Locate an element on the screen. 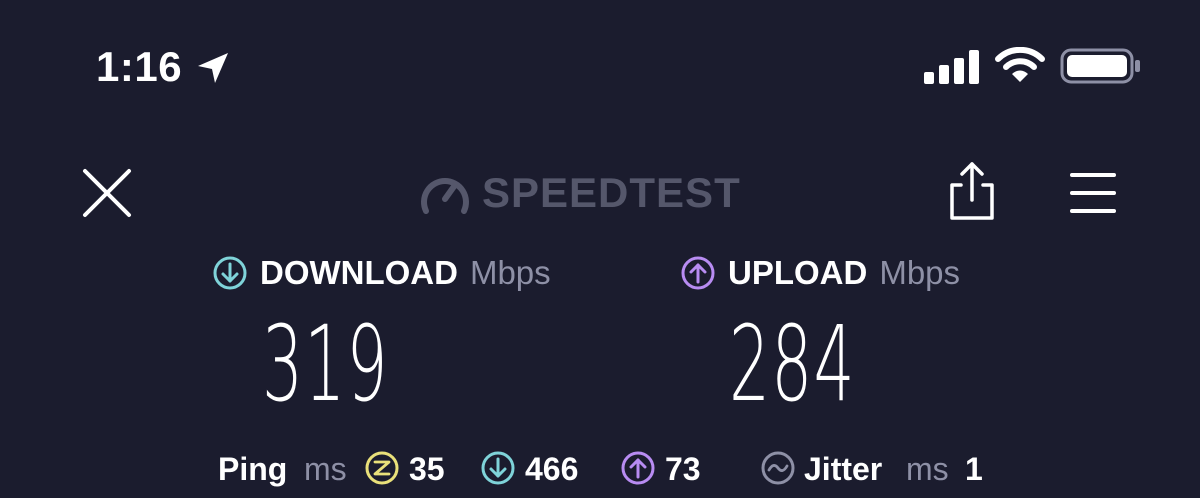  download-arrow-icon is located at coordinates (230, 273).